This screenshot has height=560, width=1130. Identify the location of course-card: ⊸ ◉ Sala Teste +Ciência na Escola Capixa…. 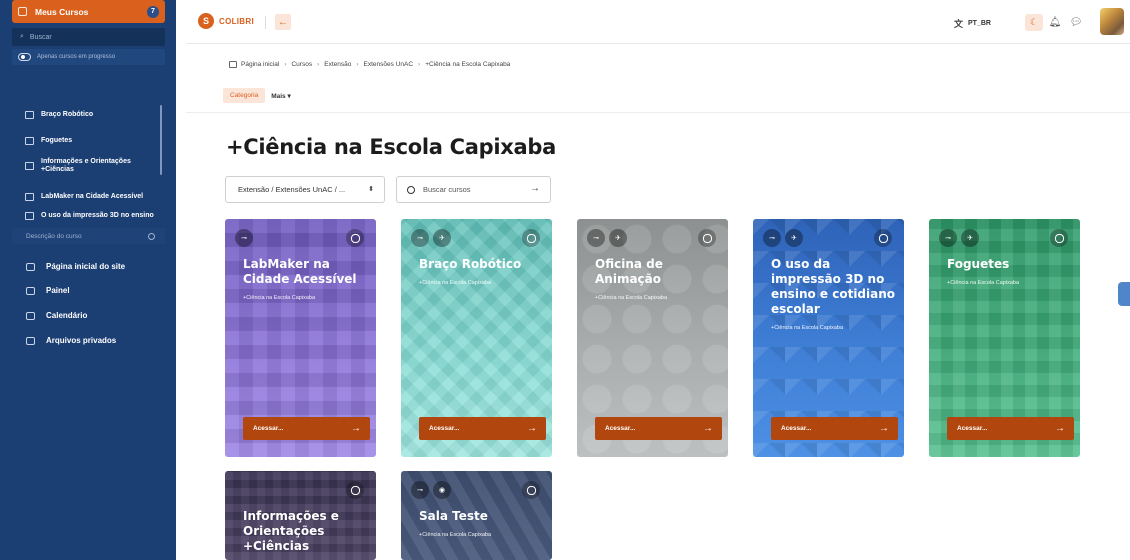
(476, 515).